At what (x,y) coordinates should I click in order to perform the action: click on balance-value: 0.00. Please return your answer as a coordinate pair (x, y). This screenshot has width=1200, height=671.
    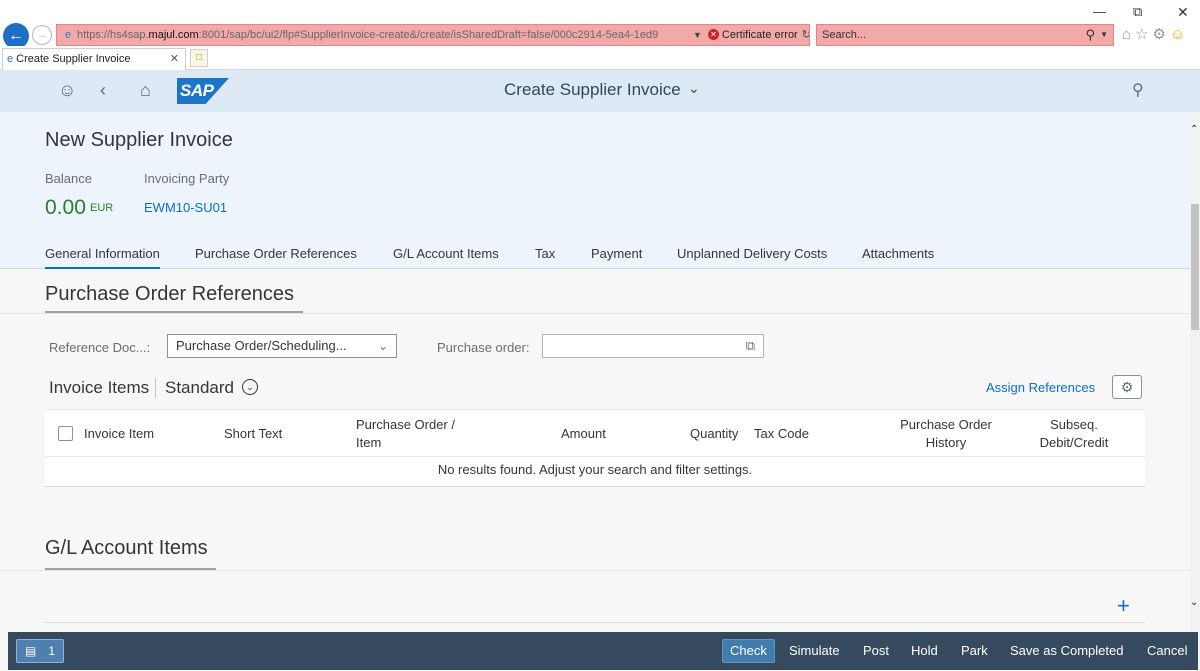
    Looking at the image, I should click on (65, 207).